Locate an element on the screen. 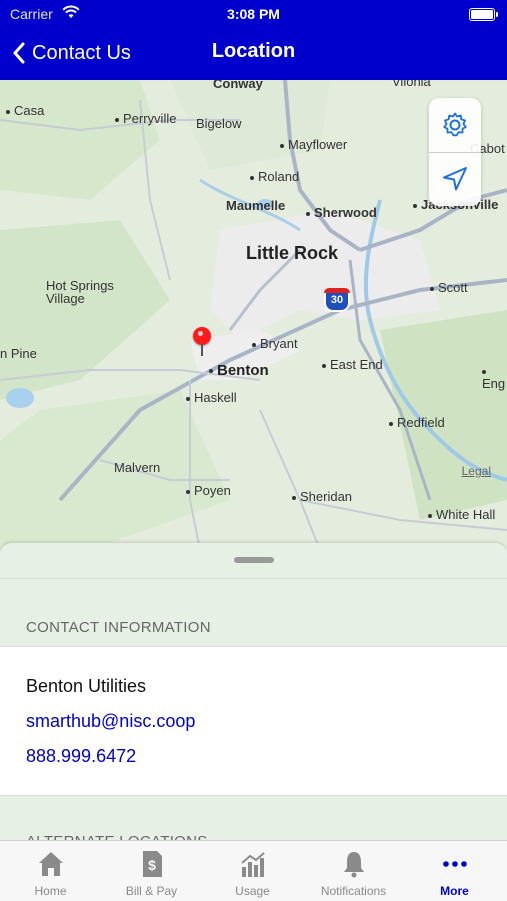 The width and height of the screenshot is (507, 901). tab-usage-label: Usage is located at coordinates (252, 891).